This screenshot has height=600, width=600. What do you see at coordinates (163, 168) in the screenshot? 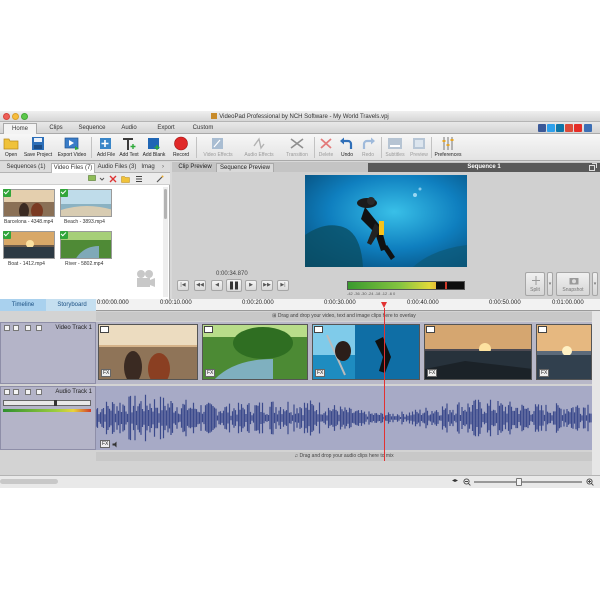
I see `more-tabs-icon: ›` at bounding box center [163, 168].